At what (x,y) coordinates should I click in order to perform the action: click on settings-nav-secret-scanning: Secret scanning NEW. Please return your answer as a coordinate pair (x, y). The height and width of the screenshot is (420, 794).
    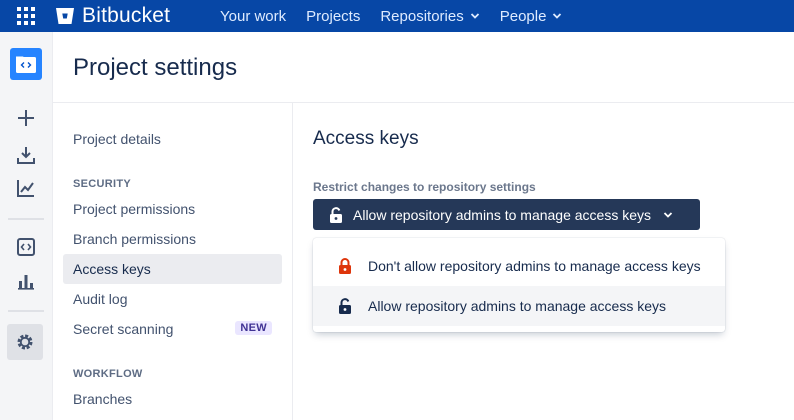
    Looking at the image, I should click on (172, 329).